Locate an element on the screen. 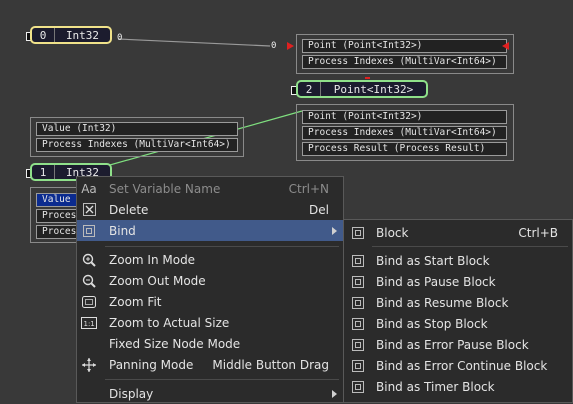 The height and width of the screenshot is (404, 573). menu-shortcut: Ctrl+N is located at coordinates (308, 188).